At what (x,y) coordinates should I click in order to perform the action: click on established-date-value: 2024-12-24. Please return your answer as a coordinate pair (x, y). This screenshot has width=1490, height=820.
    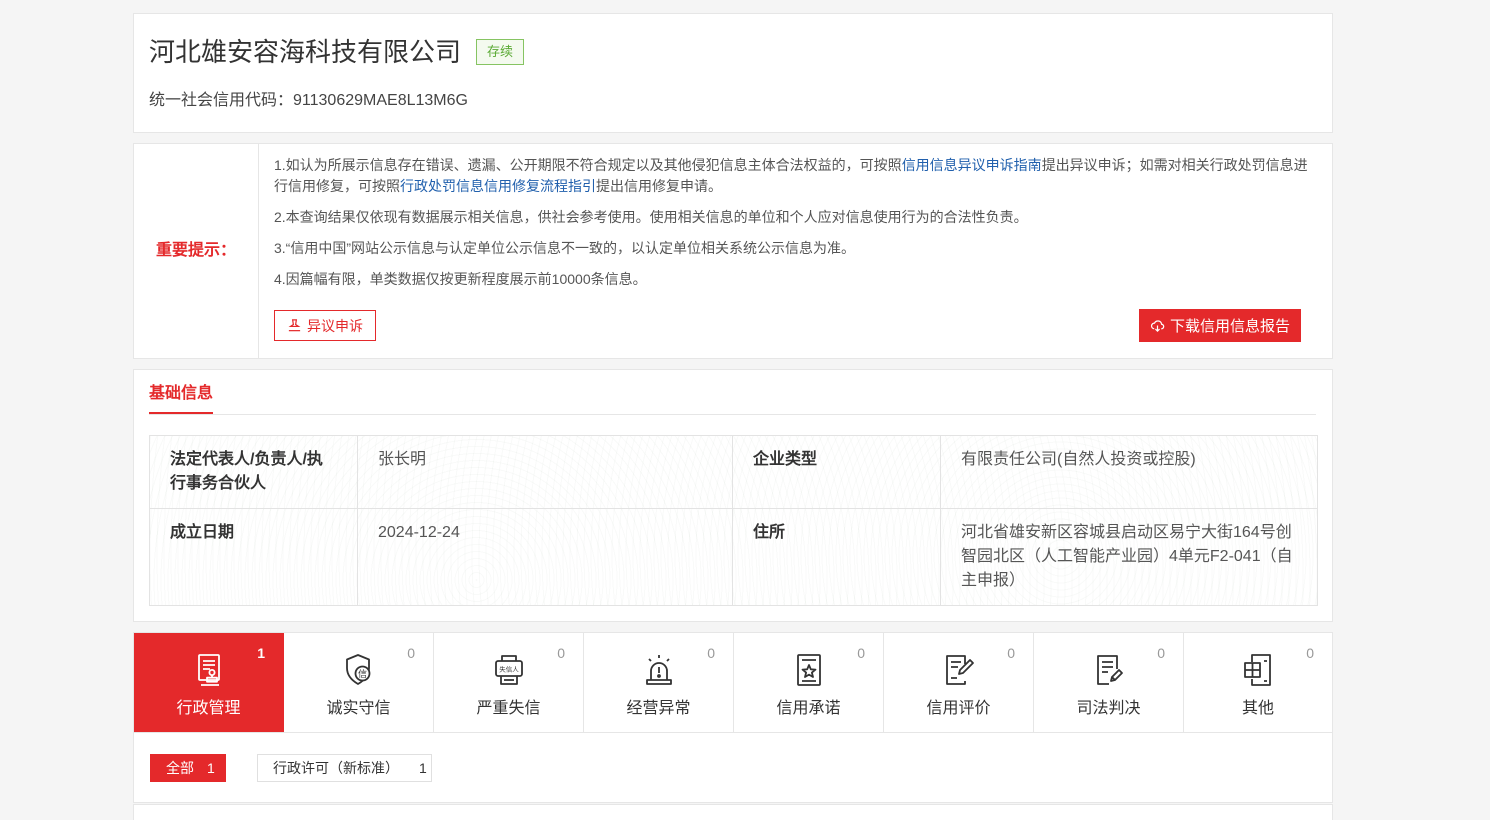
    Looking at the image, I should click on (545, 557).